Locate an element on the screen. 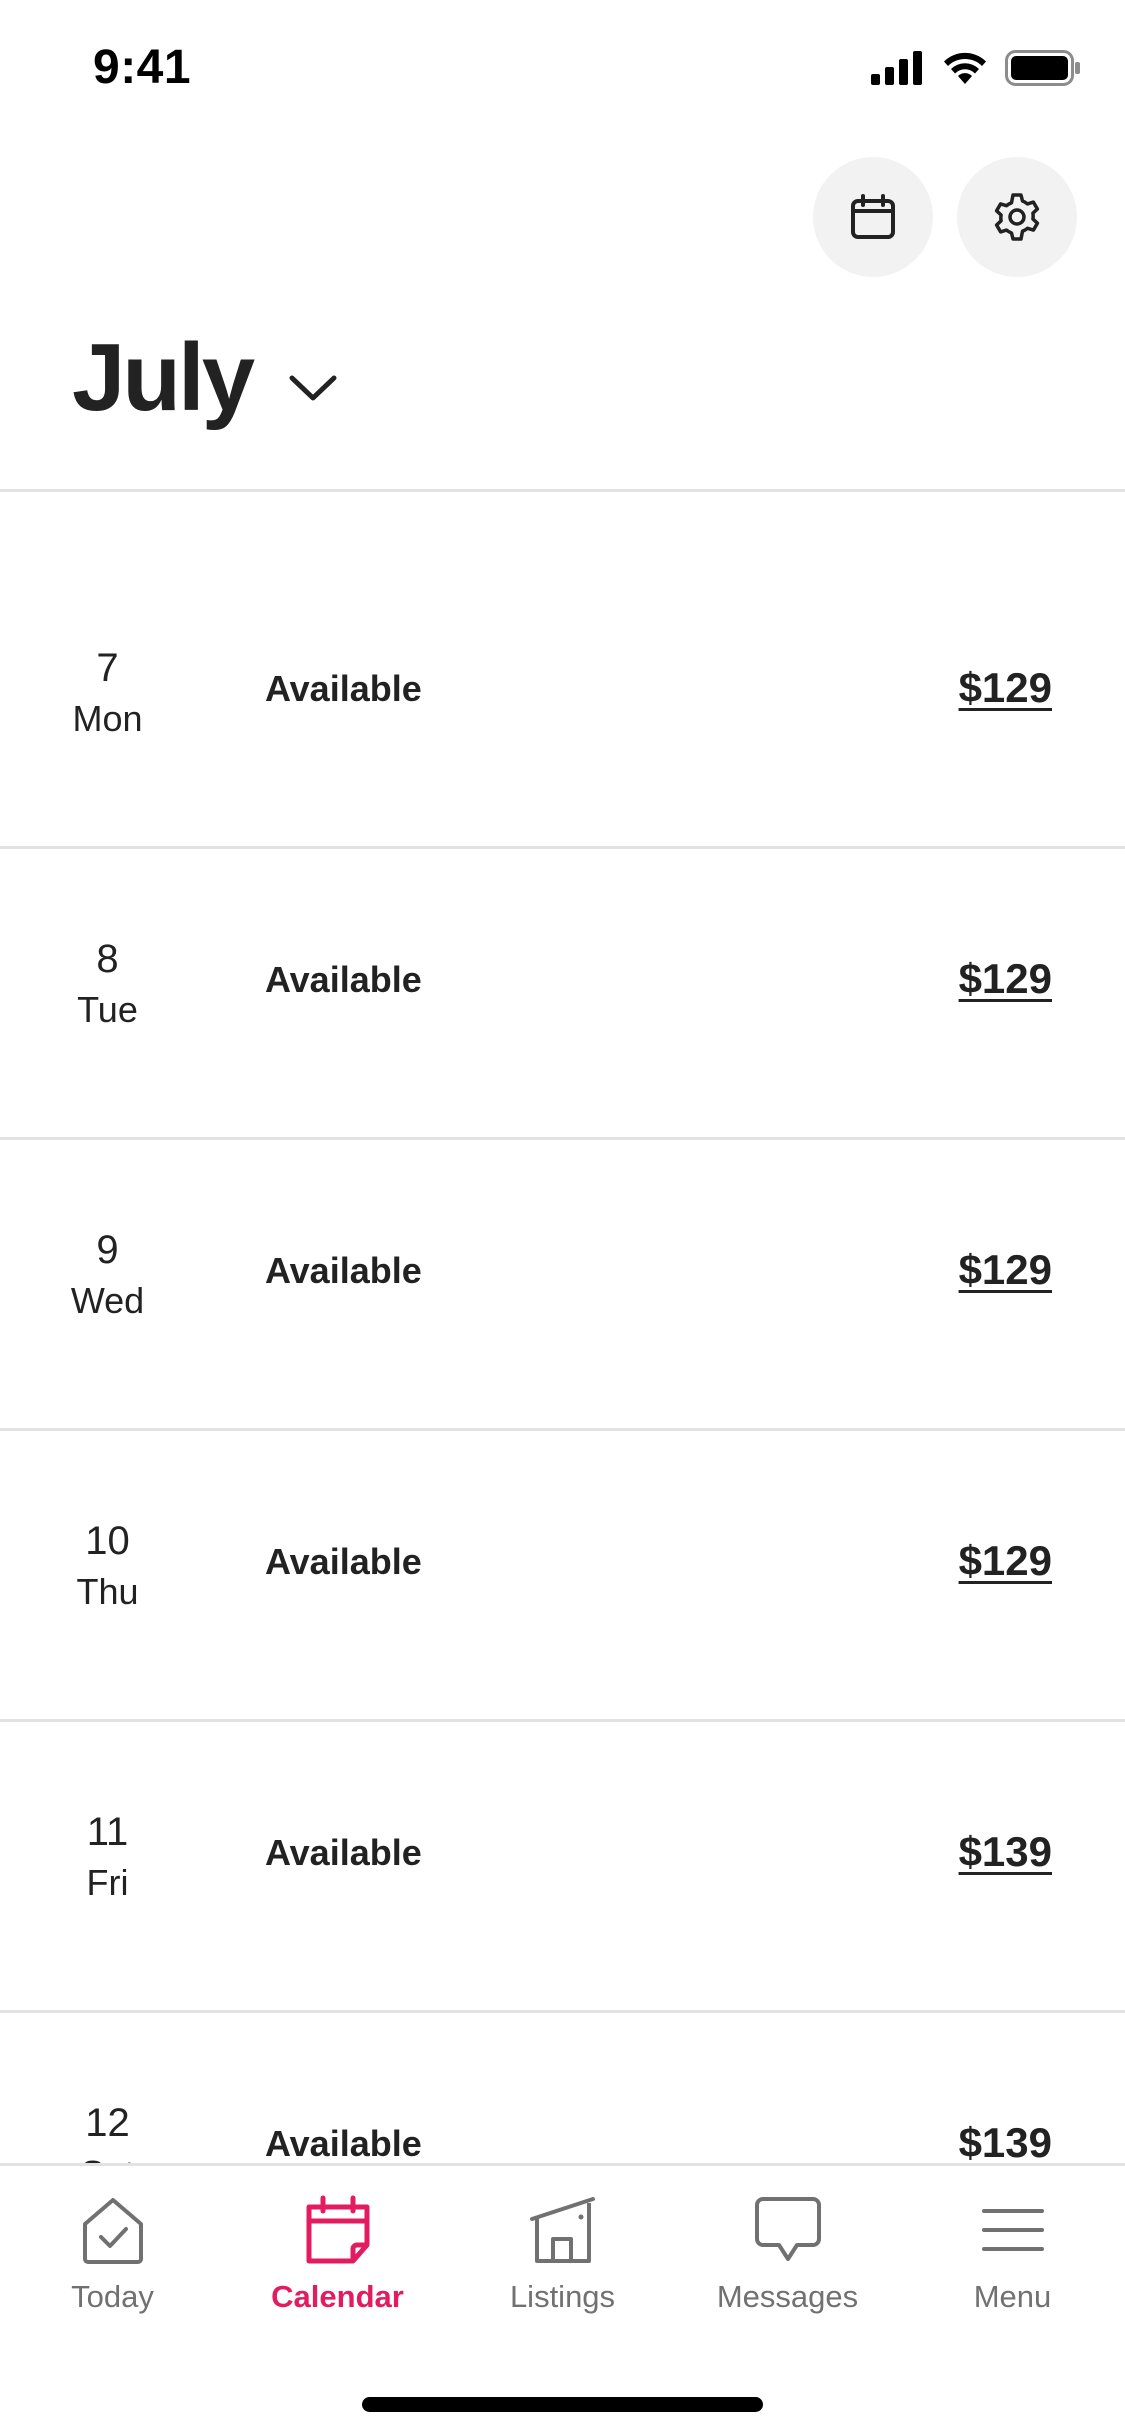 This screenshot has width=1125, height=2436. tab-today: Today is located at coordinates (112, 2256).